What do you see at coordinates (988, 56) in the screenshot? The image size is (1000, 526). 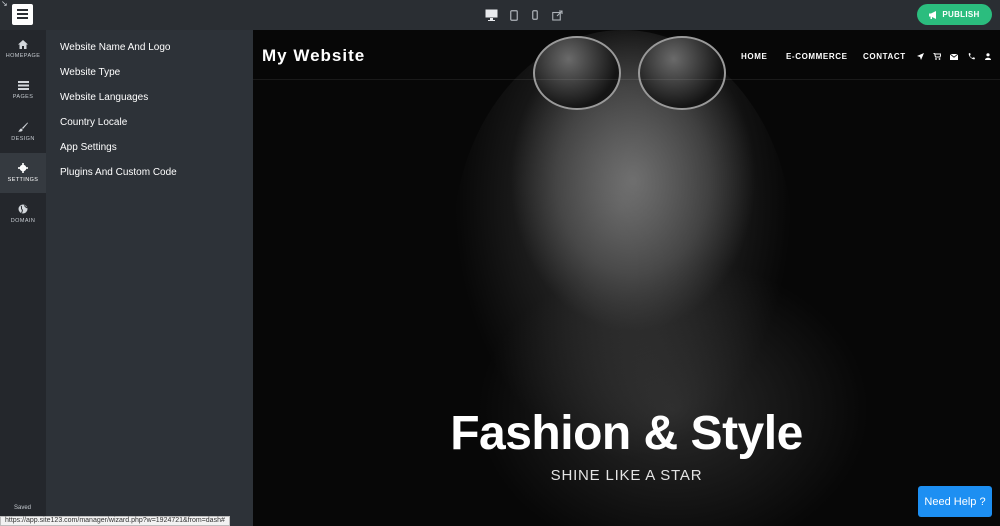 I see `user-icon` at bounding box center [988, 56].